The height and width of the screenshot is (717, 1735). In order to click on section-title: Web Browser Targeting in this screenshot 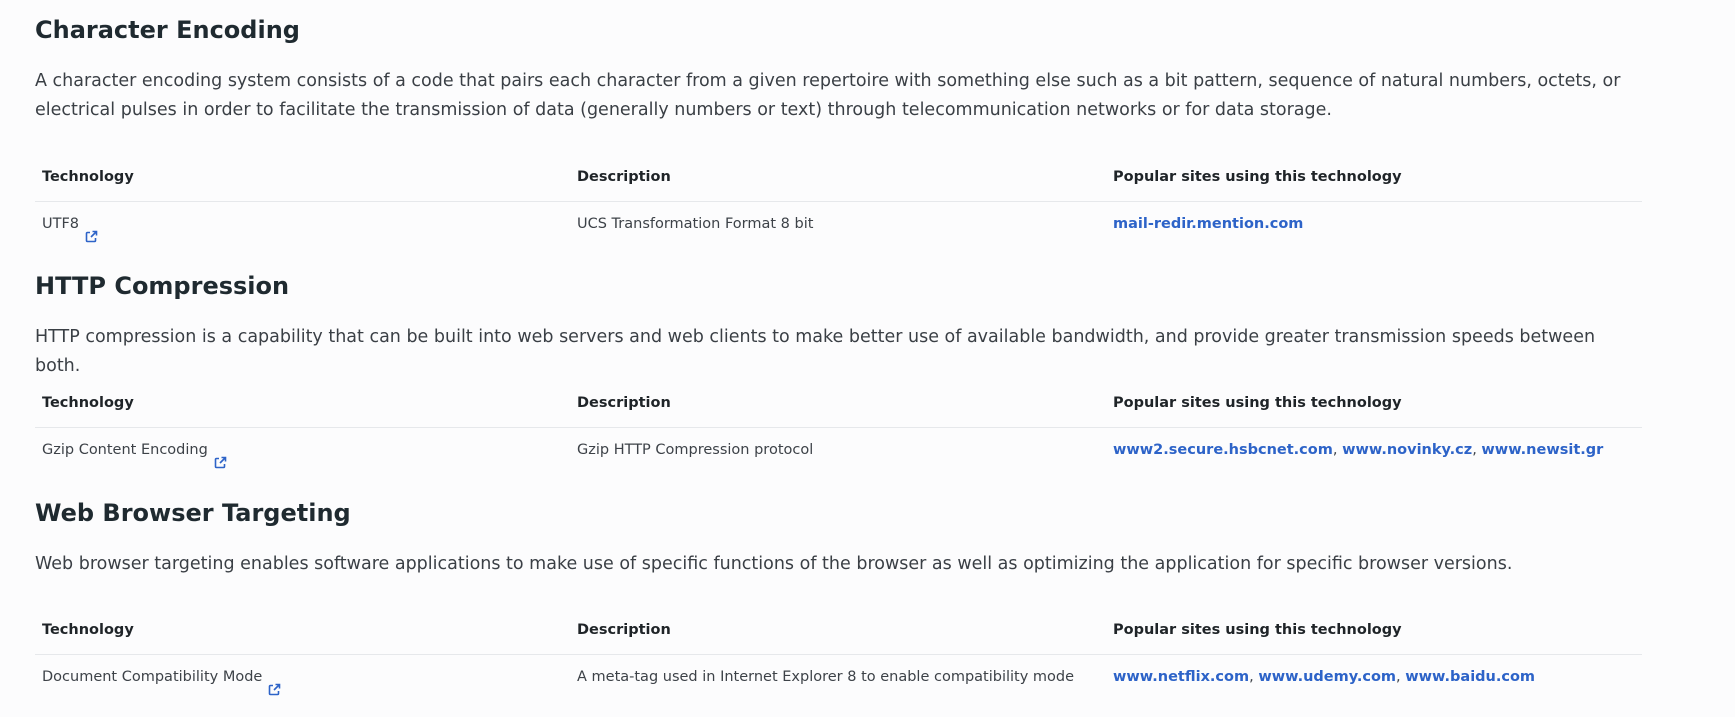, I will do `click(193, 513)`.